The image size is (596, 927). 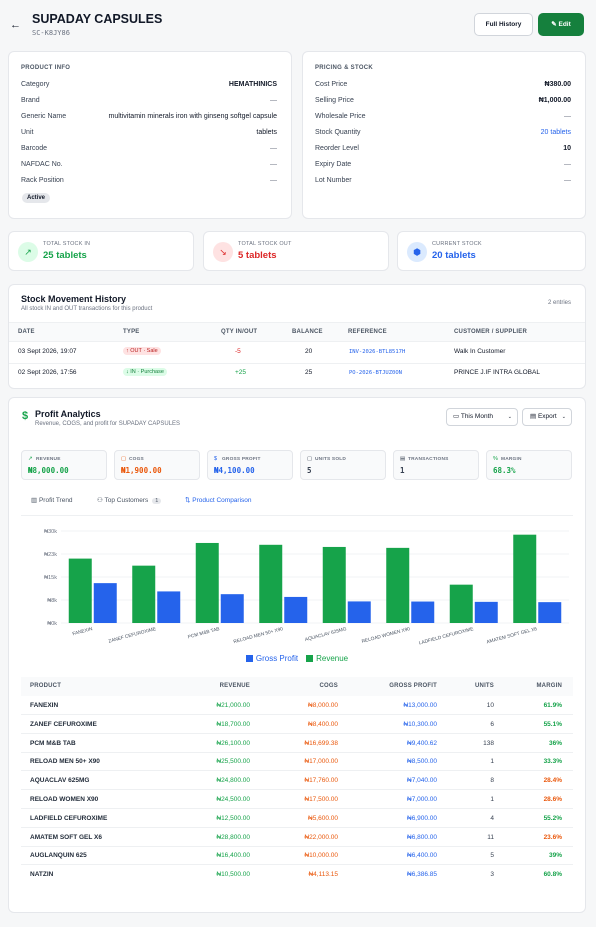 I want to click on info-value: tablets, so click(x=266, y=132).